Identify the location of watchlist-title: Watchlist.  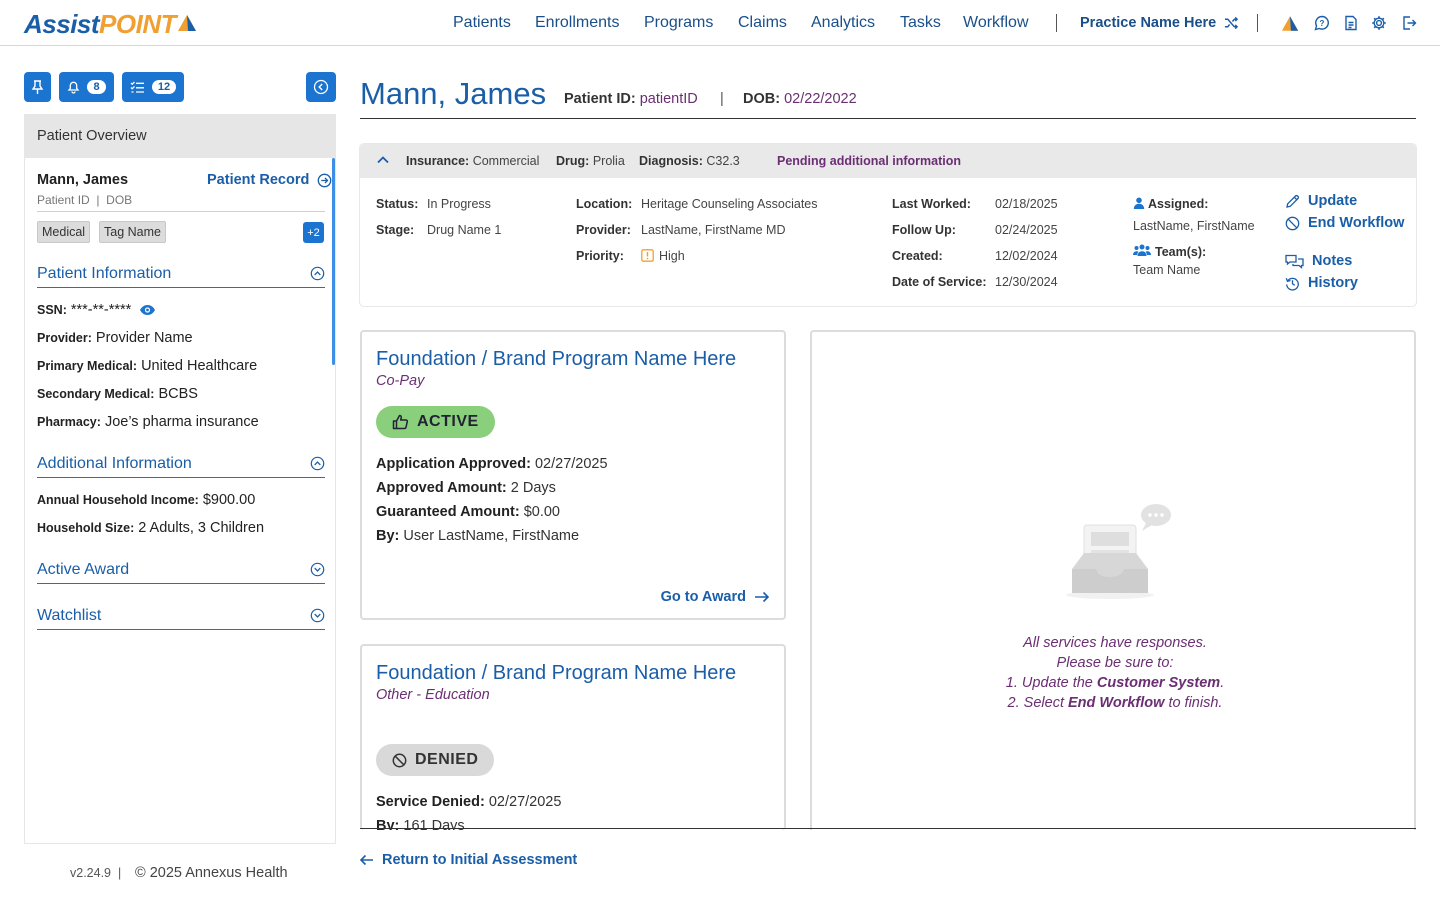
(69, 616).